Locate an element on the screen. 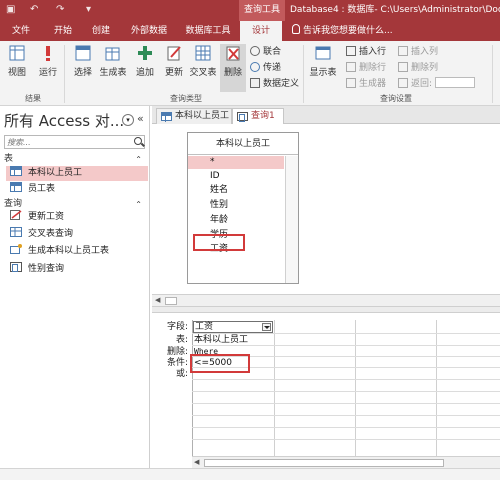  delete-rows-button: 删除行 is located at coordinates (366, 68).